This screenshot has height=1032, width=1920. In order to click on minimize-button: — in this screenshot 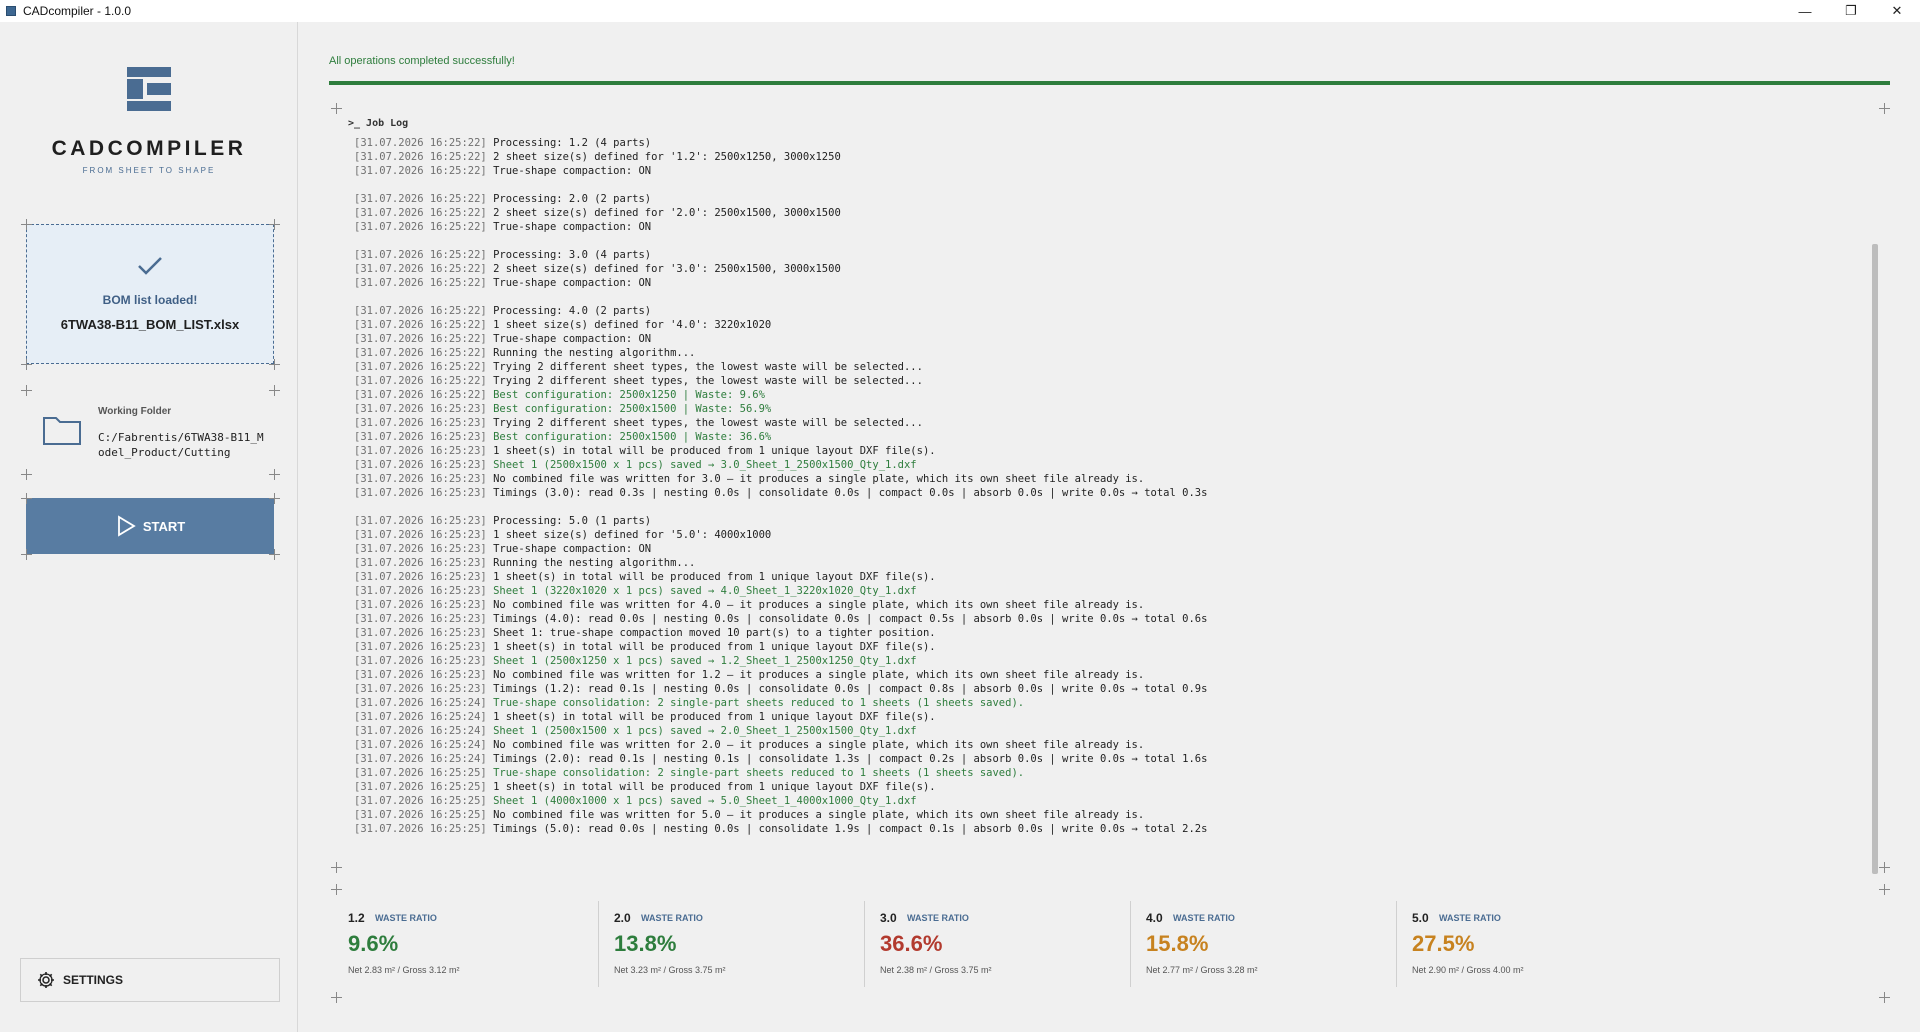, I will do `click(1805, 11)`.